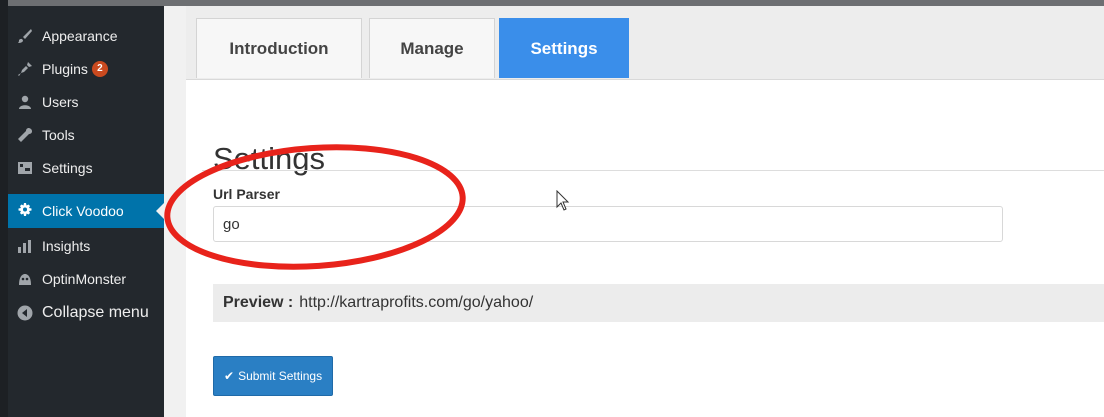 The image size is (1104, 417). I want to click on gear-icon, so click(25, 211).